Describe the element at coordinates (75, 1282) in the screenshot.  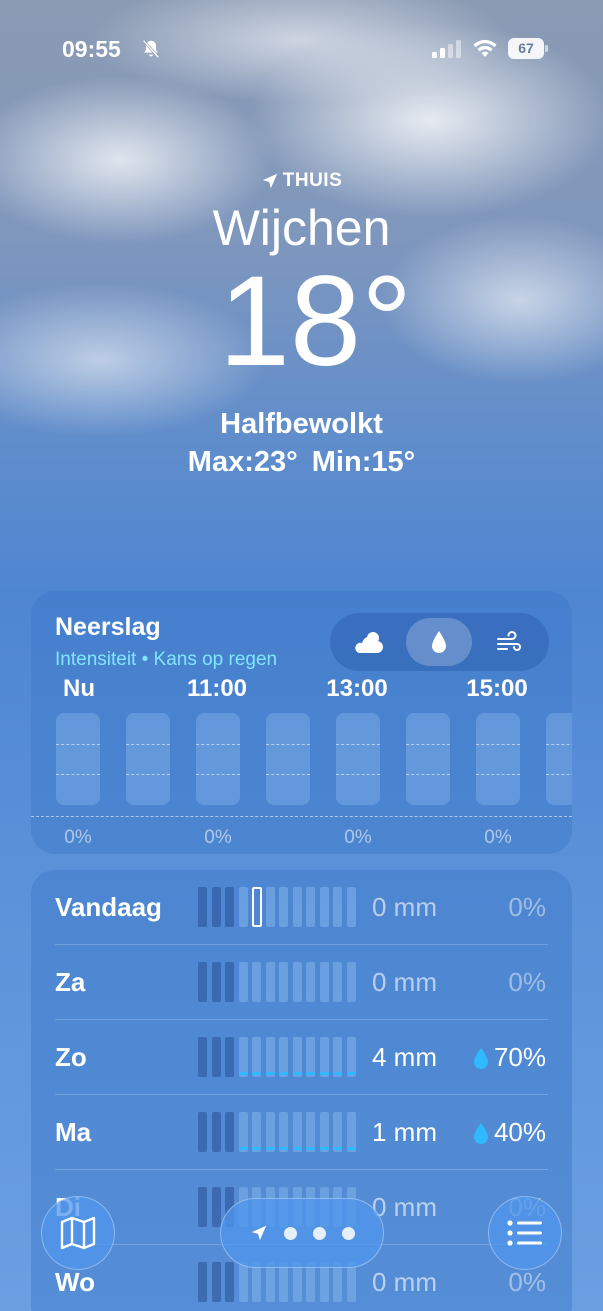
I see `day-name: Wo` at that location.